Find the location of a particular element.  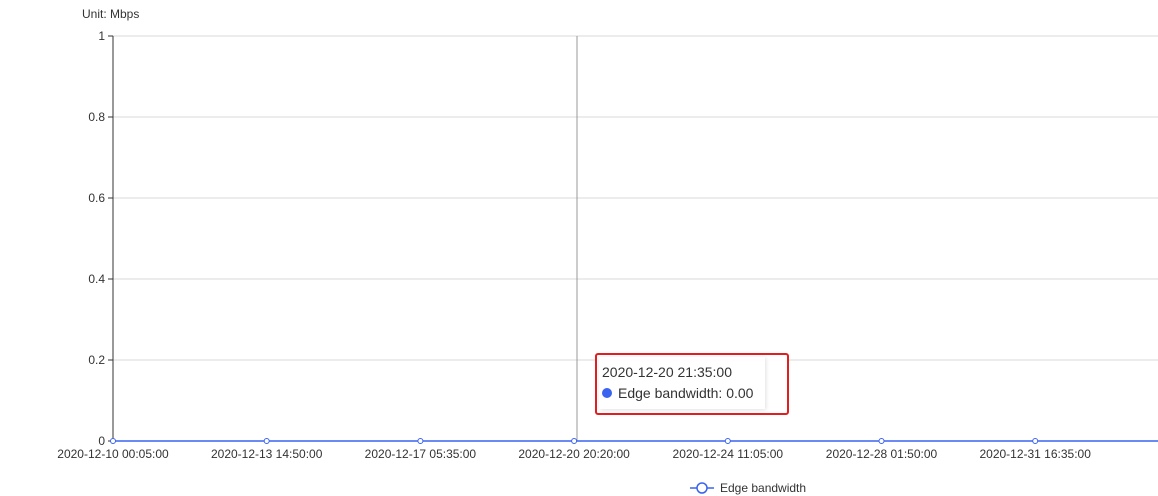

x-tick-label: 2020-12-10 00:05:00 is located at coordinates (113, 454).